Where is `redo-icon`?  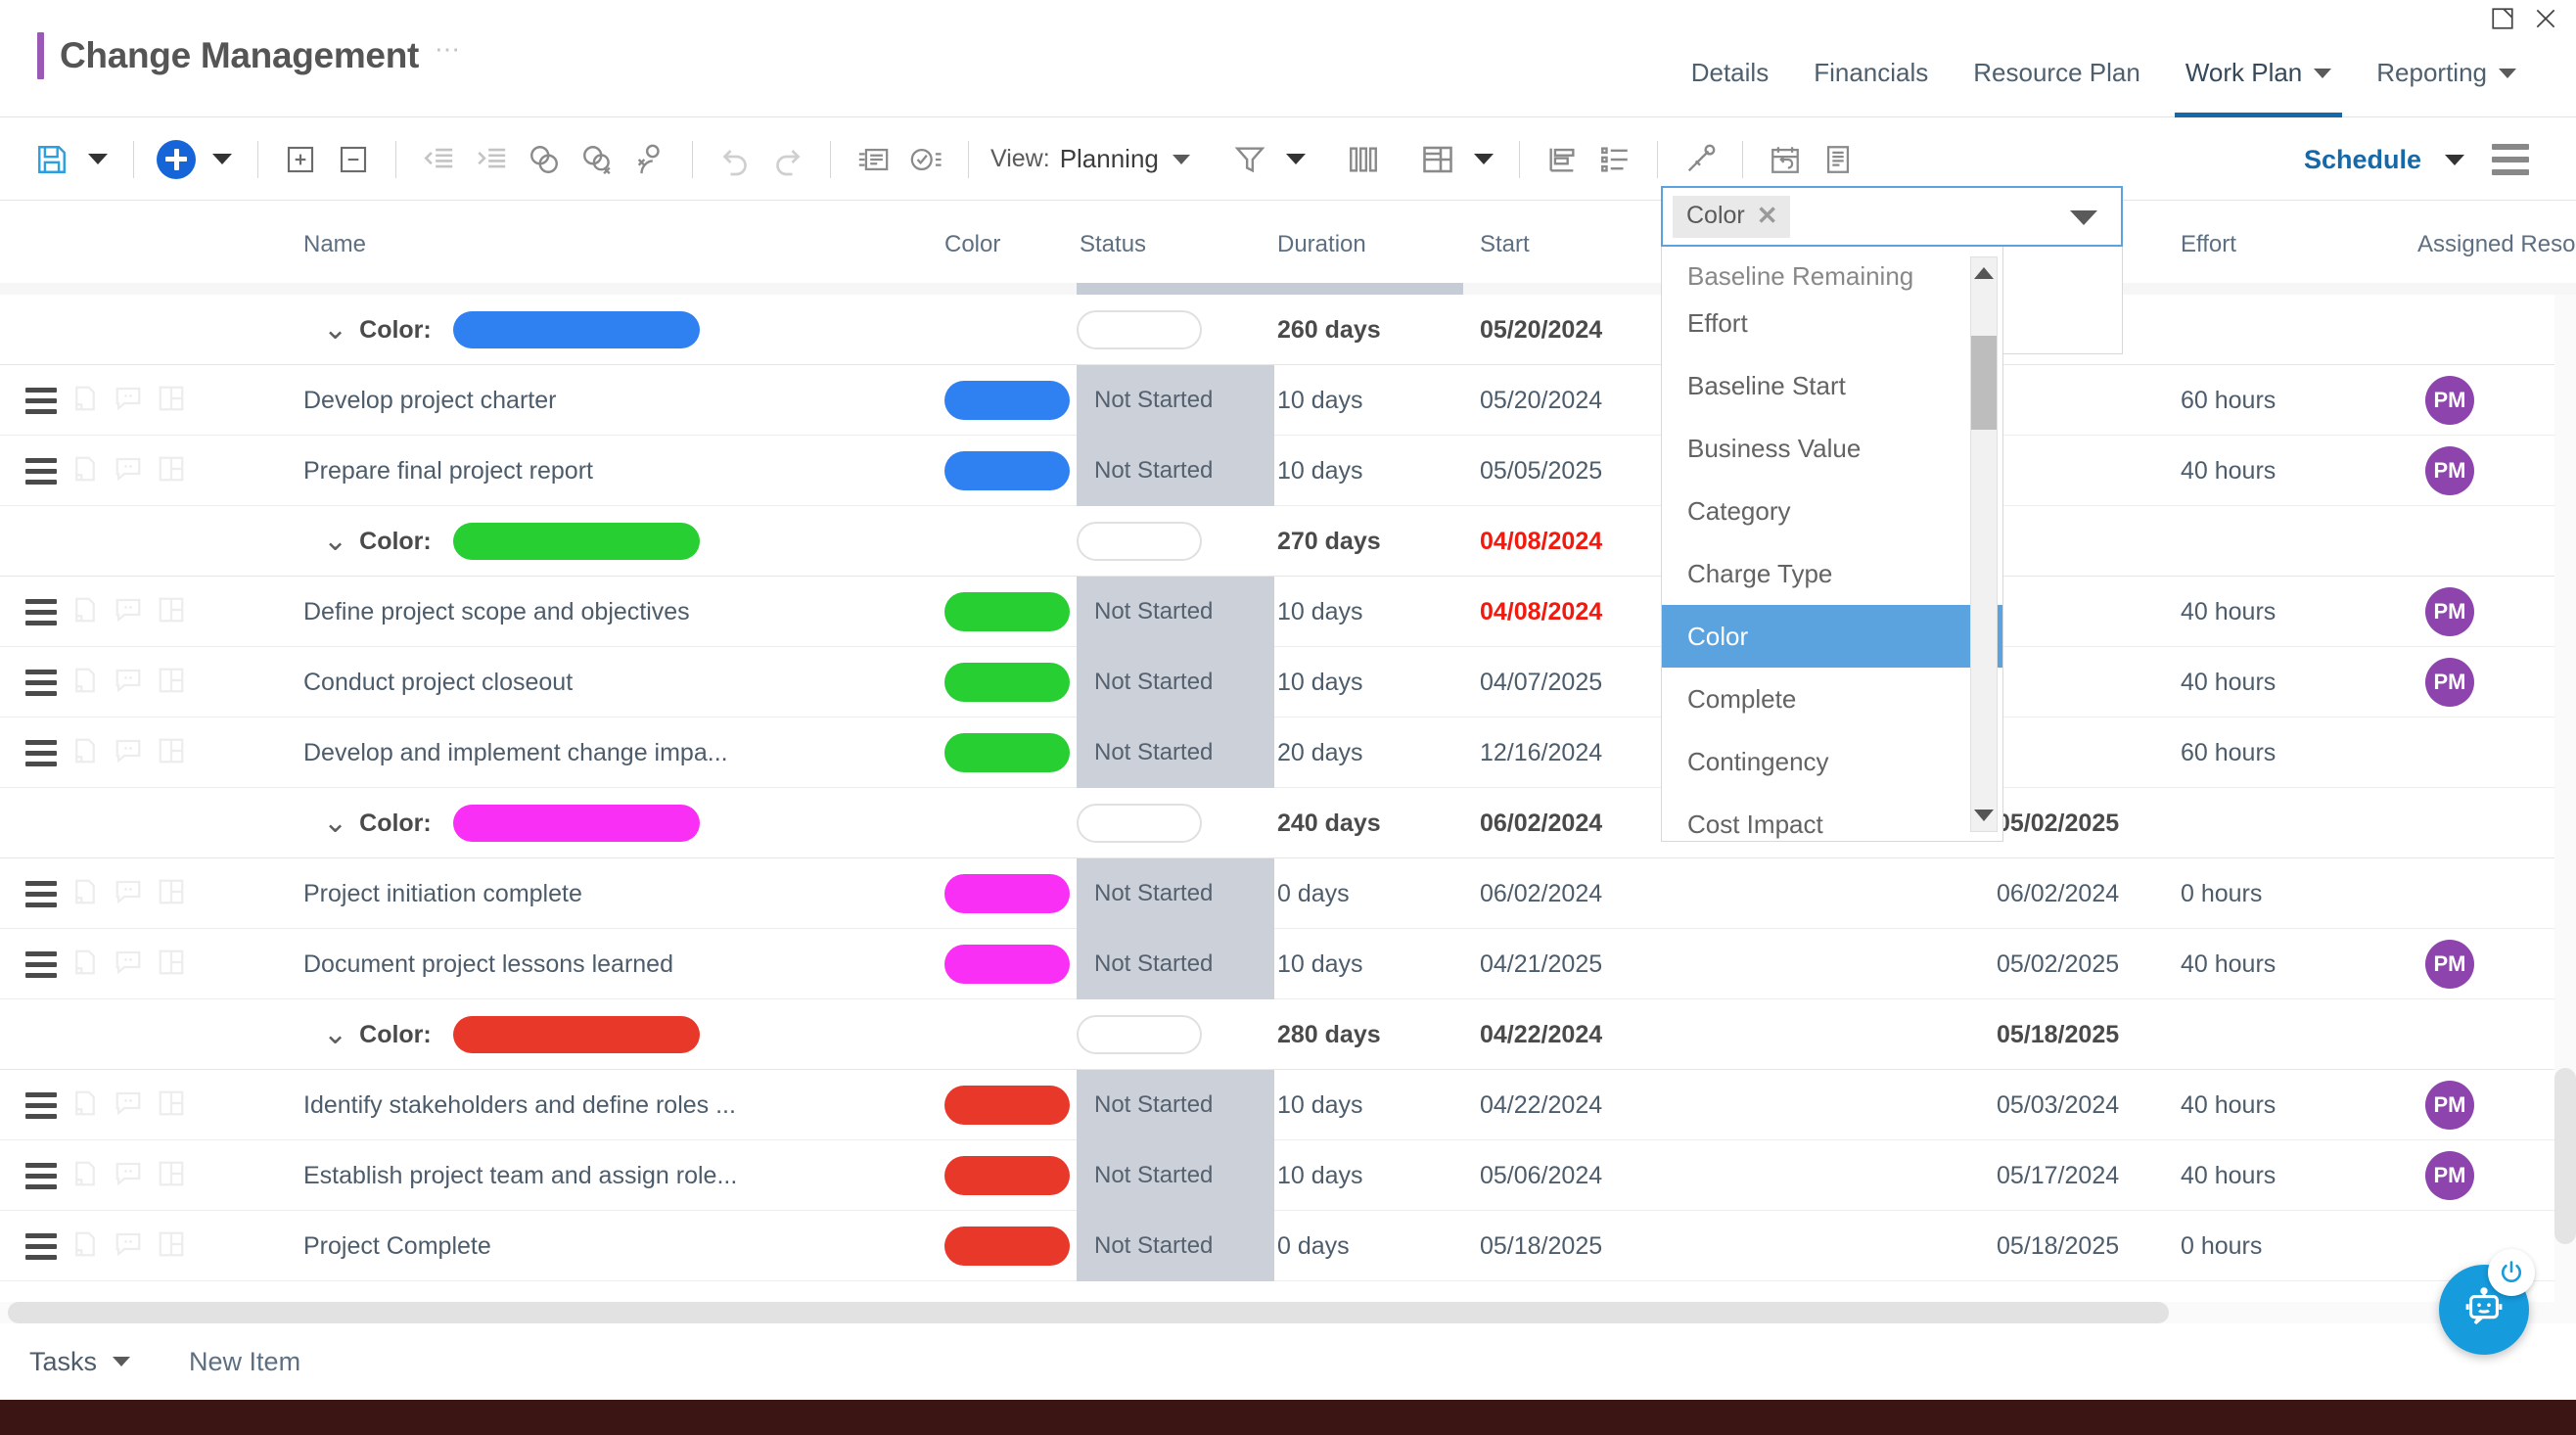 redo-icon is located at coordinates (787, 159).